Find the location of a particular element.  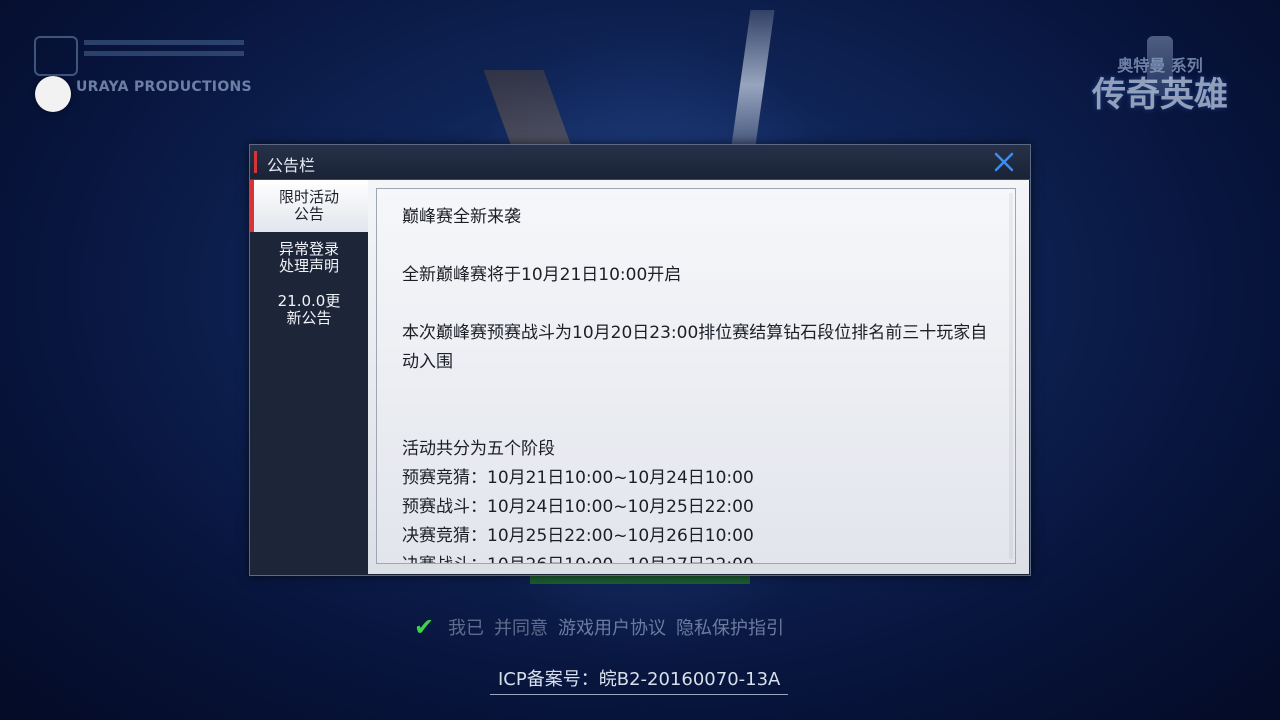

tab-label: 限时活动公告 is located at coordinates (308, 205).